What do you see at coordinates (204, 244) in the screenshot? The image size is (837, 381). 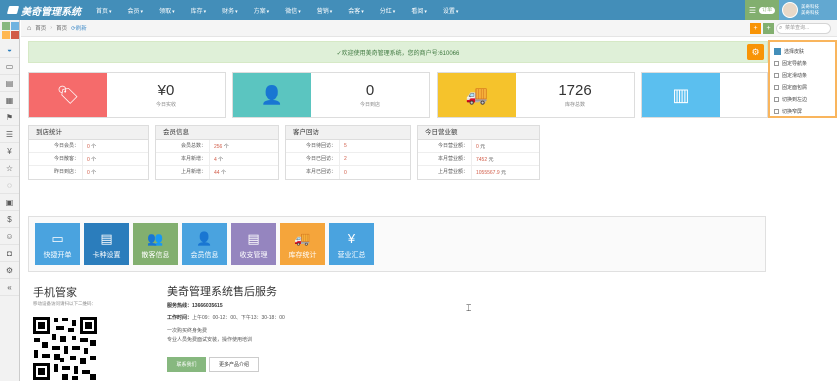 I see `member-info-button: 👤 会员信息` at bounding box center [204, 244].